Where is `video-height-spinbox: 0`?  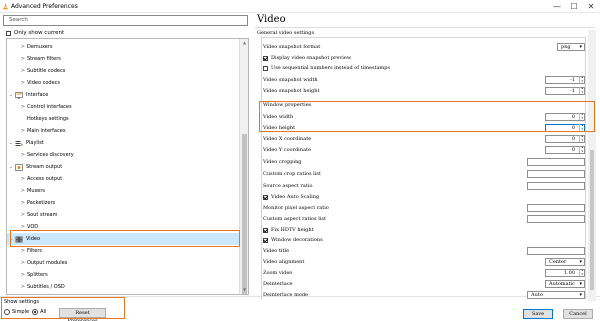 video-height-spinbox: 0 is located at coordinates (565, 128).